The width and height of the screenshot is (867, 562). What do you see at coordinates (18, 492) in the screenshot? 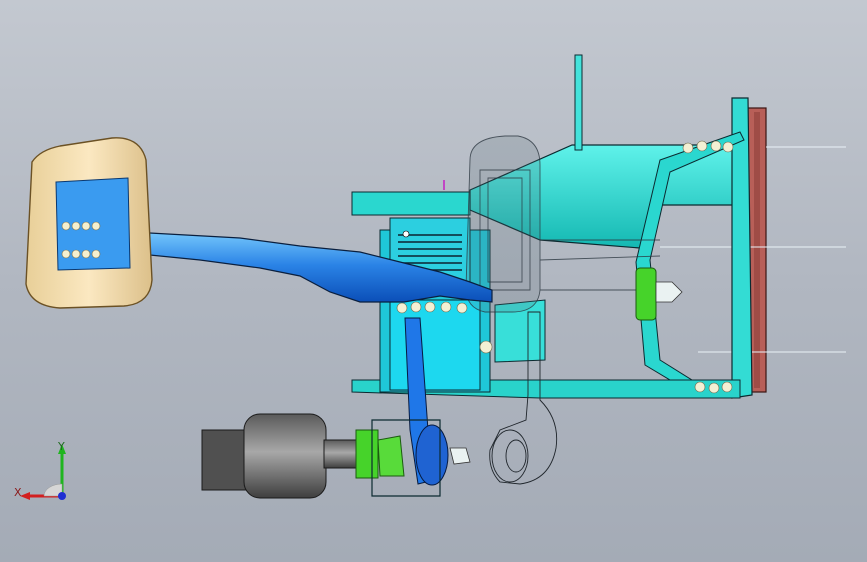
I see `x-axis-label: X` at bounding box center [18, 492].